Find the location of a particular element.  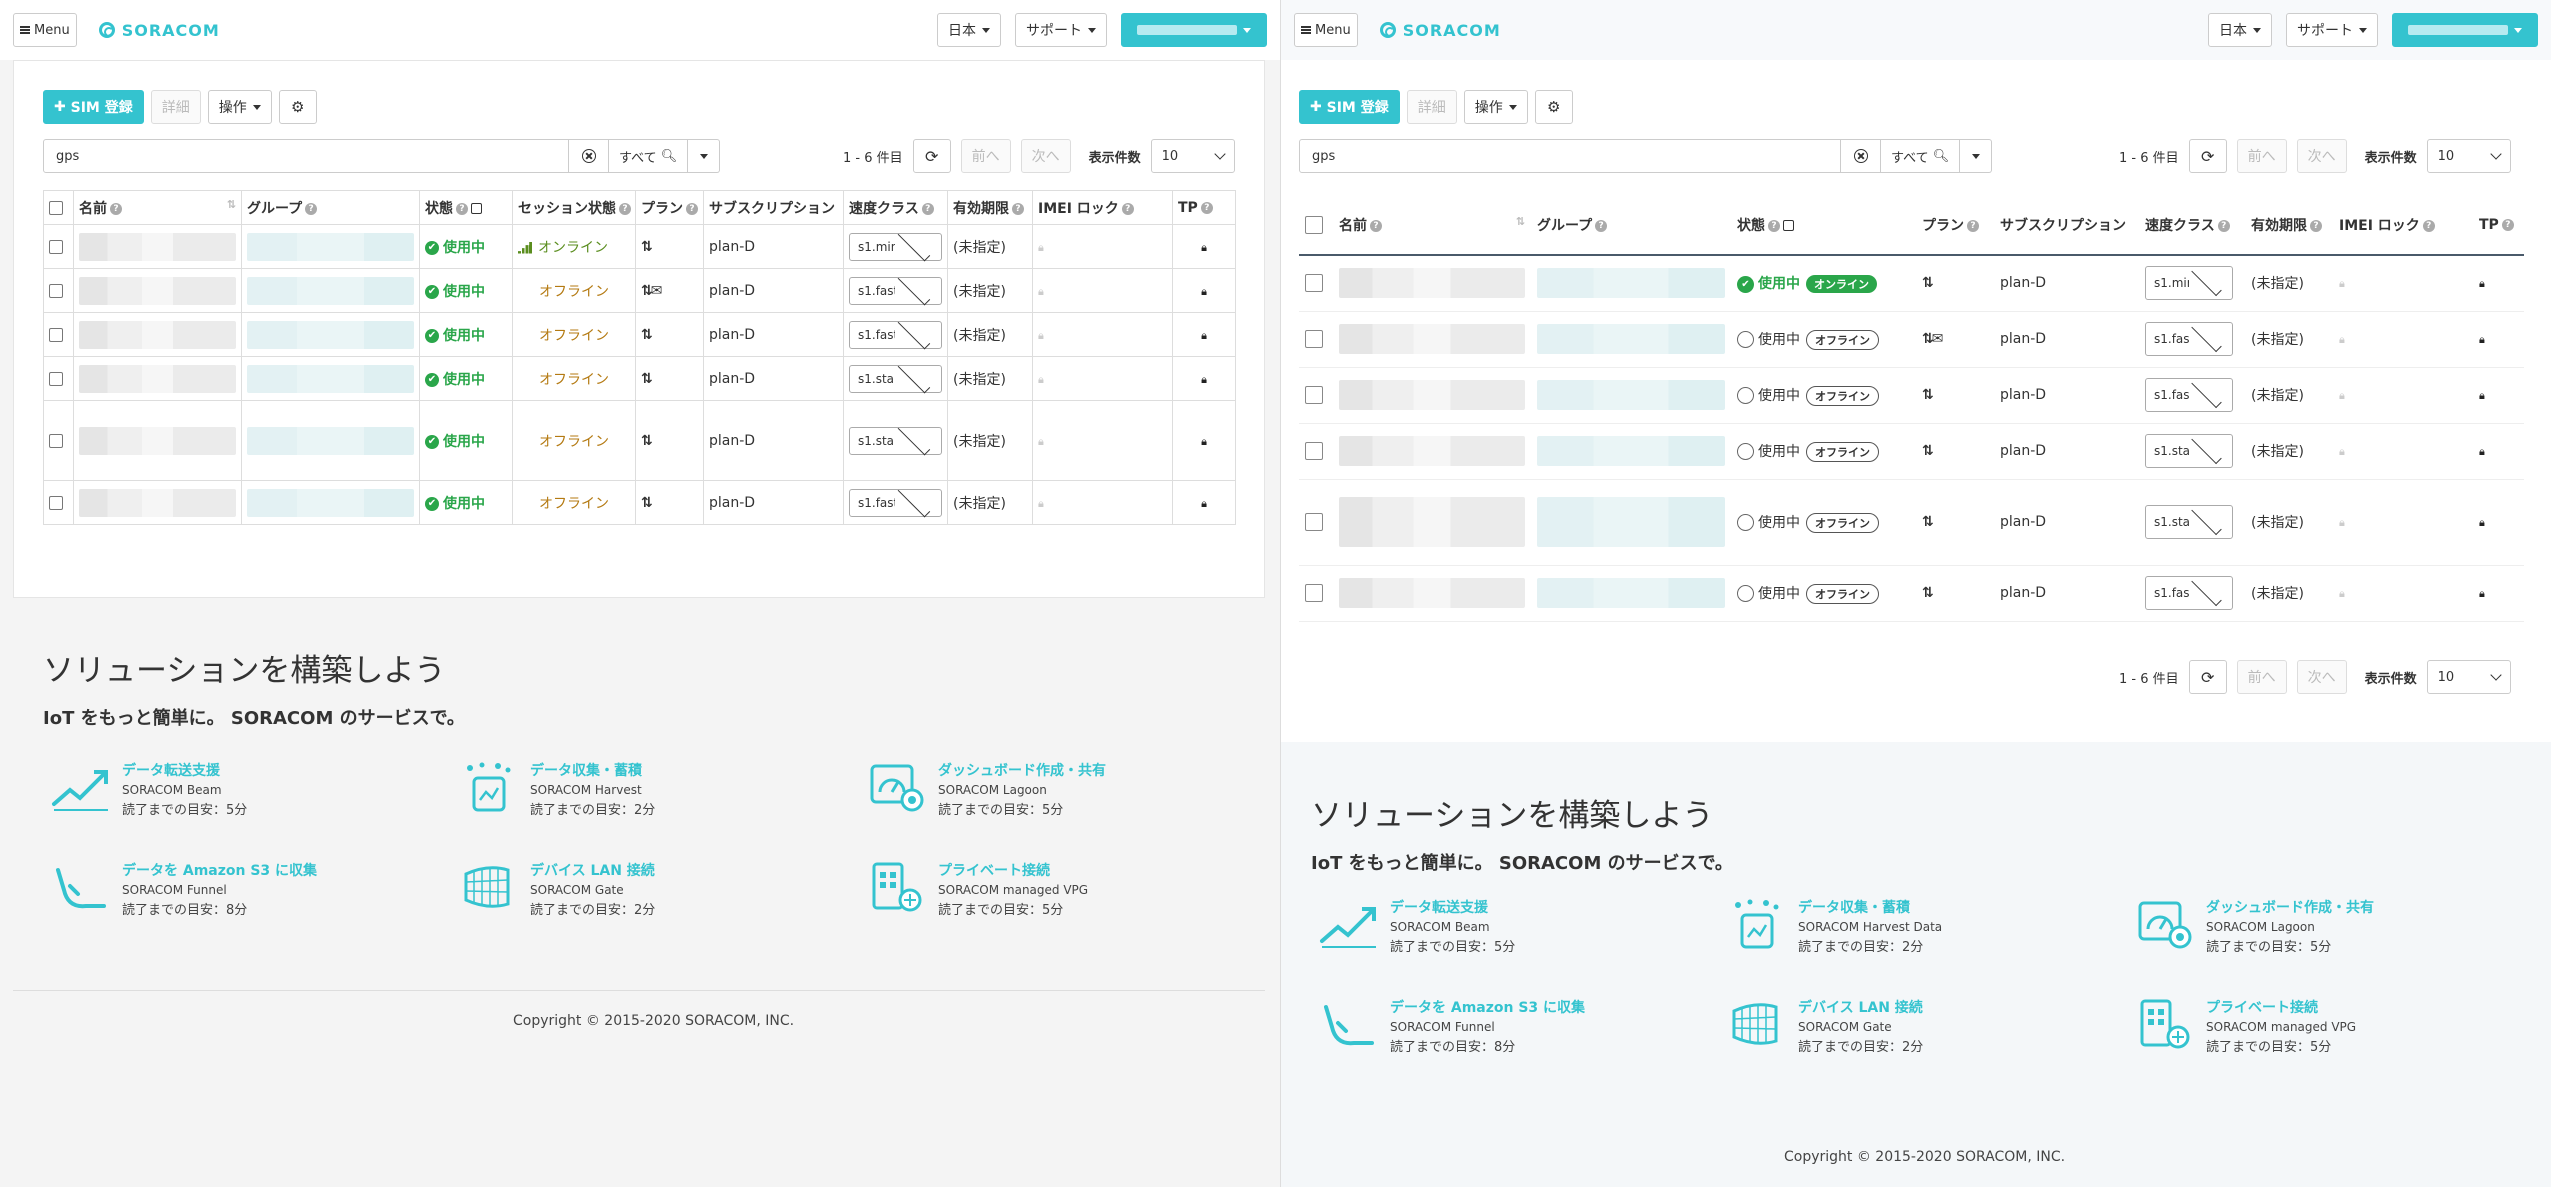

col-header-status: 状態? is located at coordinates (466, 207).